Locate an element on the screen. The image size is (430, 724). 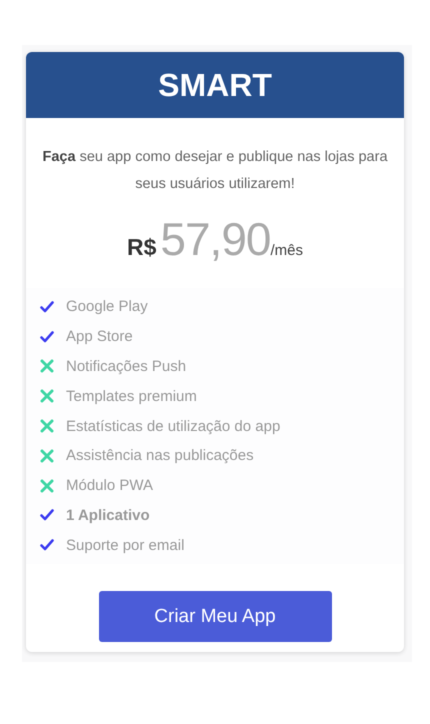
feature-label: Assistência nas publicações is located at coordinates (160, 455).